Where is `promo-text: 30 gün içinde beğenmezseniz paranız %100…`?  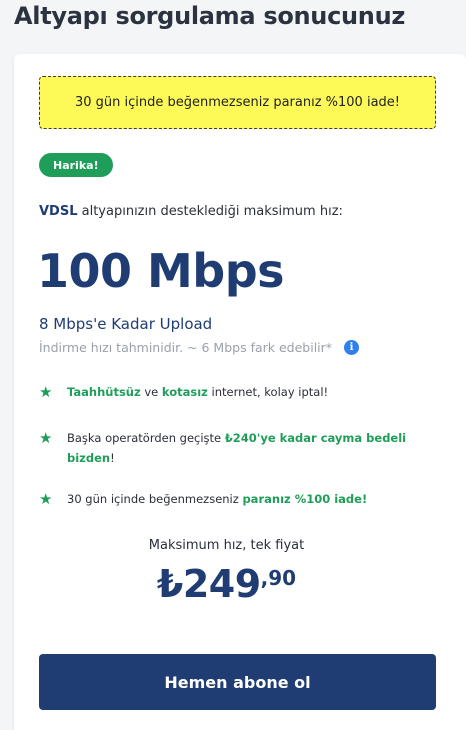
promo-text: 30 gün içinde beğenmezseniz paranız %100… is located at coordinates (237, 102).